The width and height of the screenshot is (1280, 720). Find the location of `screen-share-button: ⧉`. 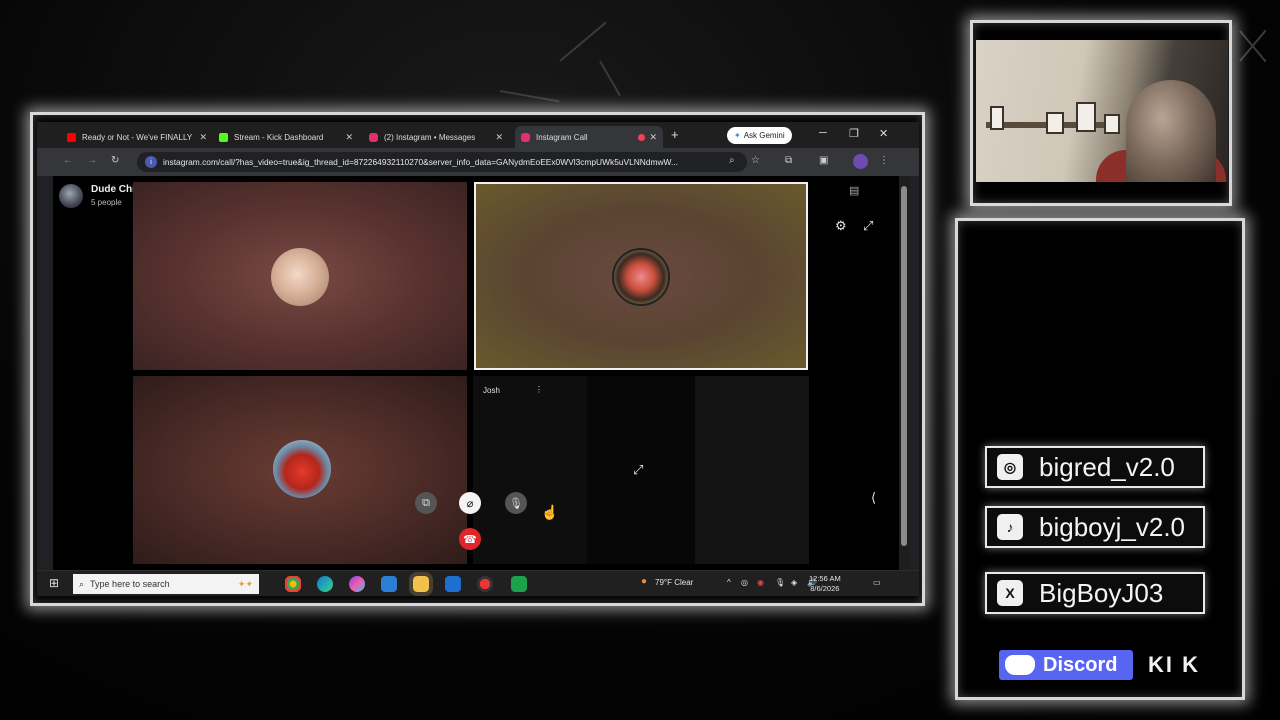

screen-share-button: ⧉ is located at coordinates (426, 503).